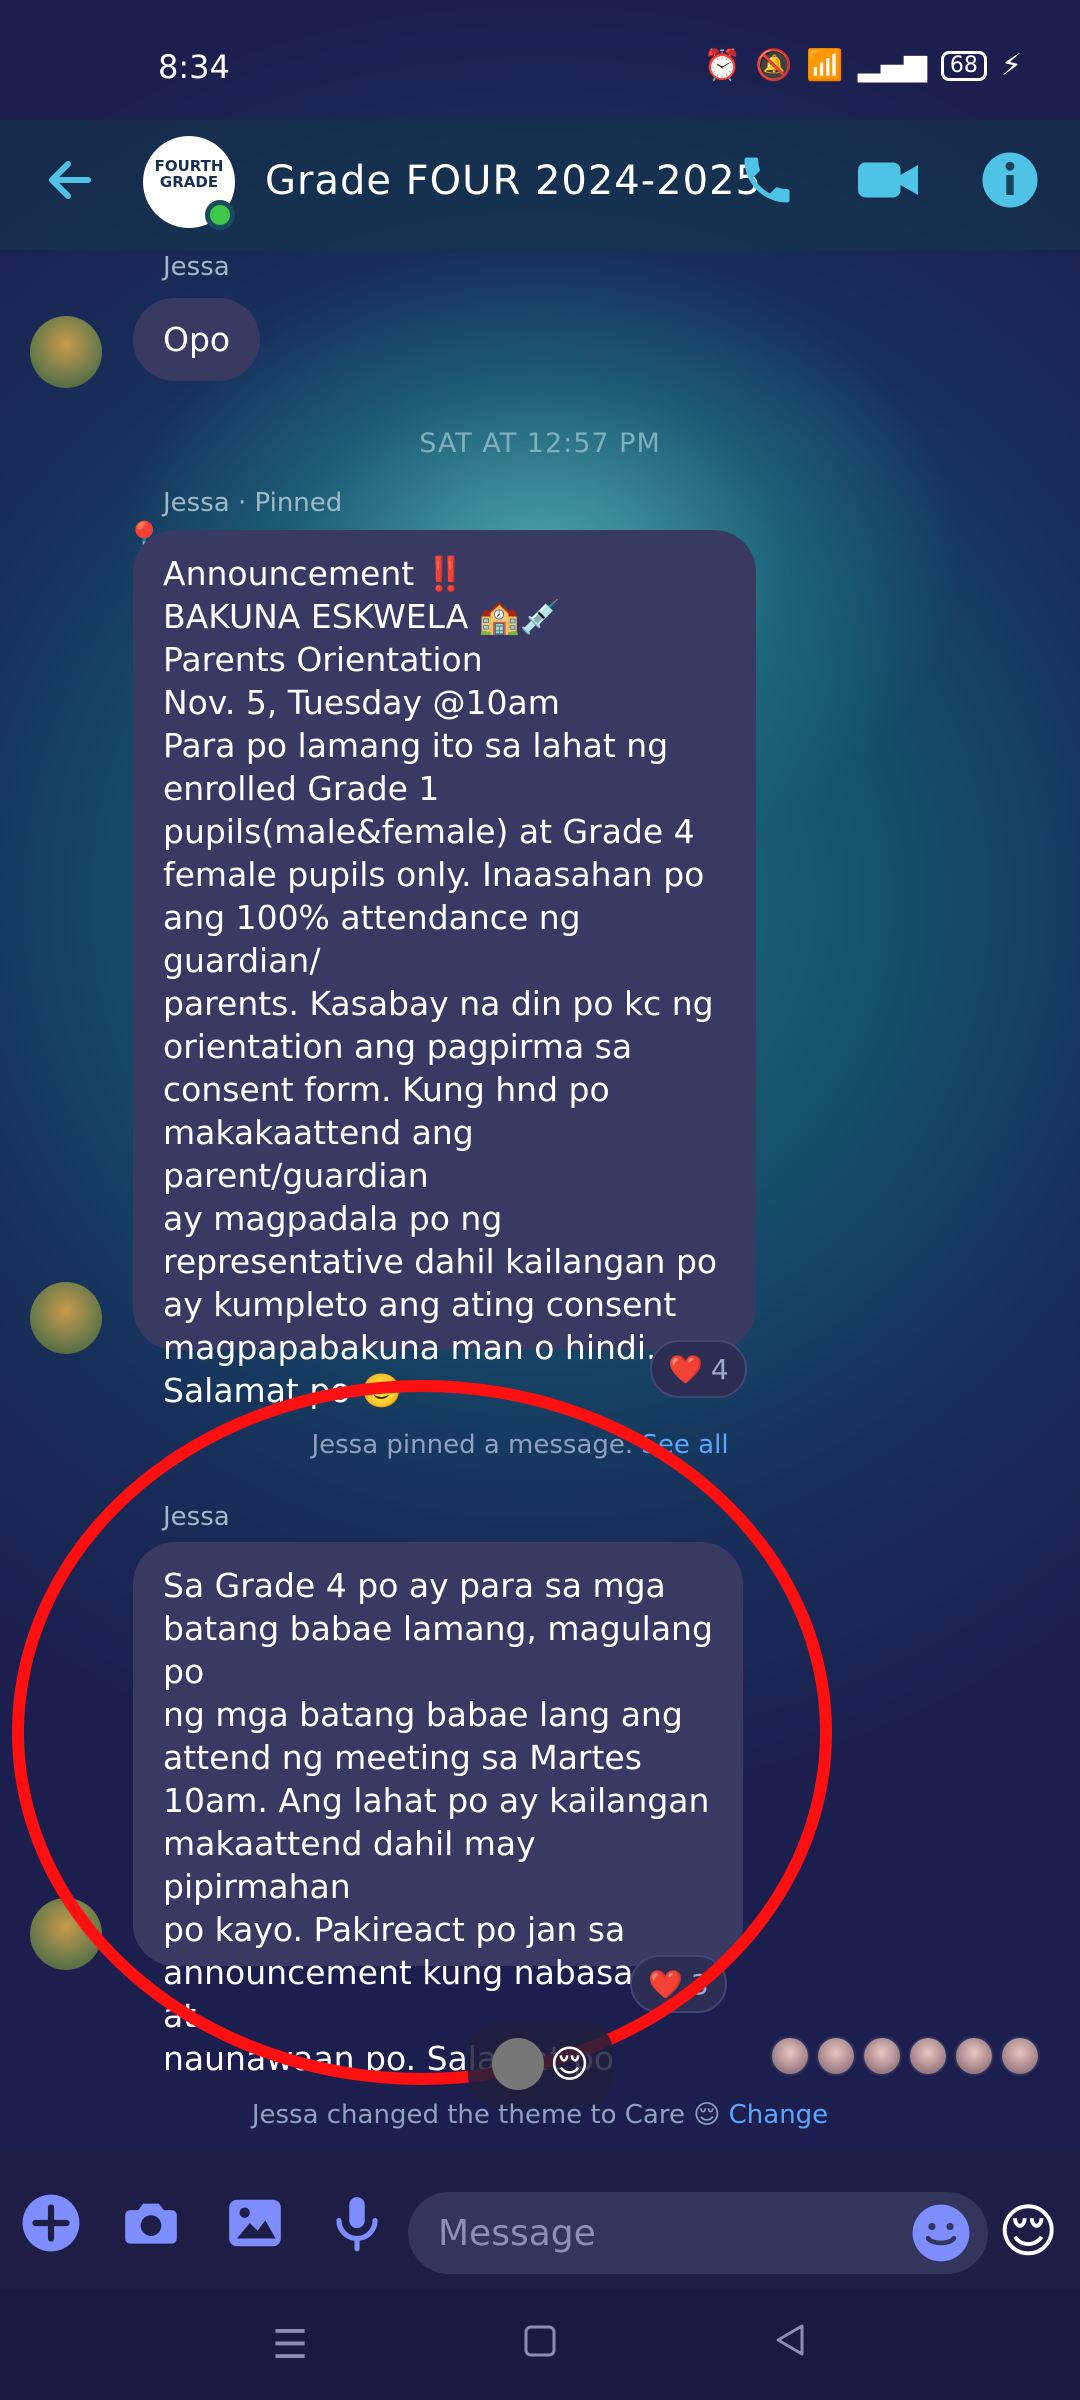 The width and height of the screenshot is (1080, 2400). I want to click on smiley-icon, so click(941, 2233).